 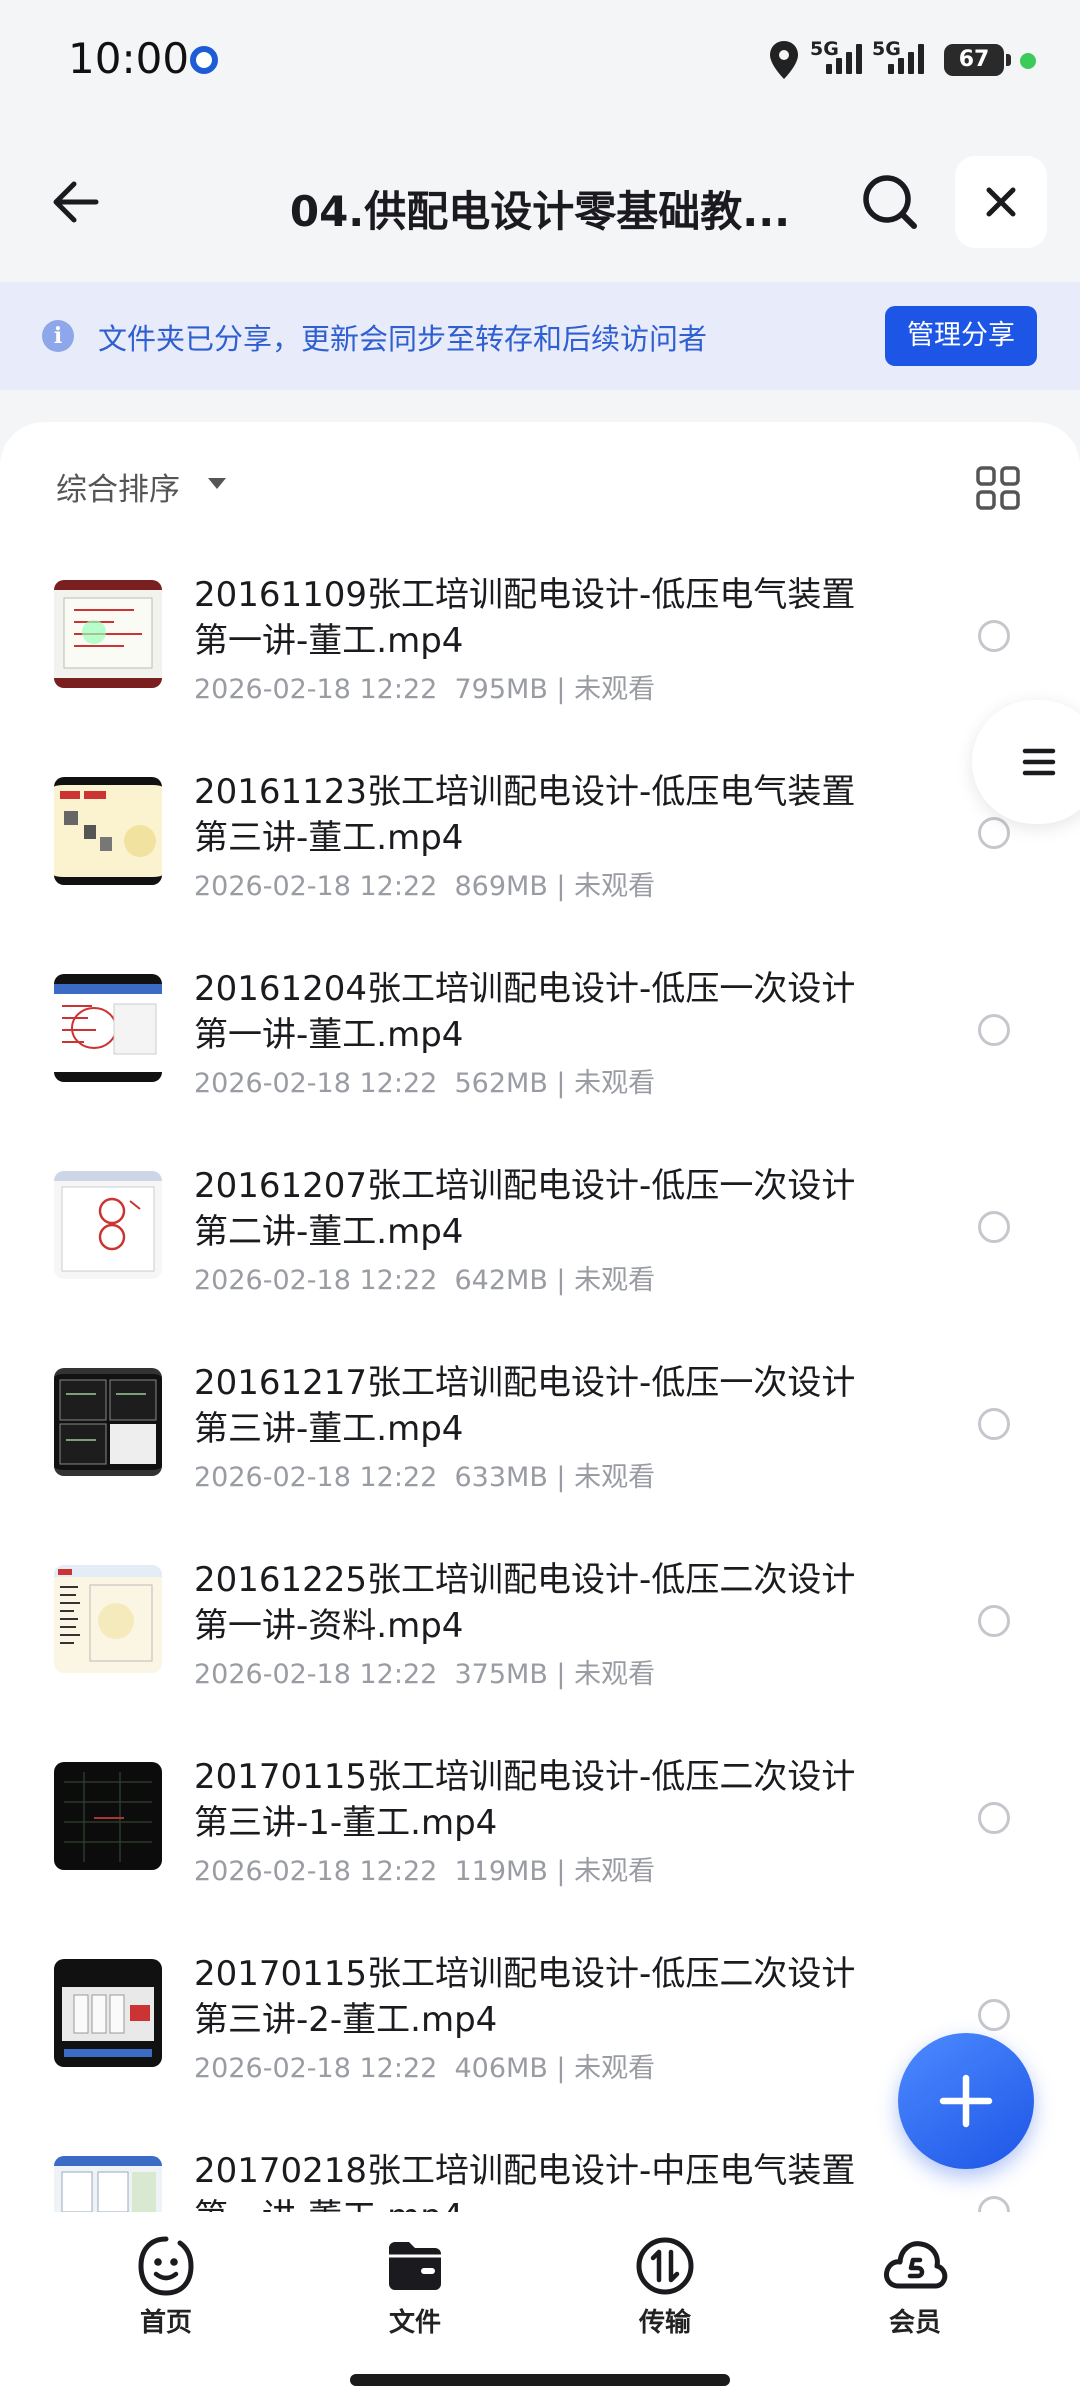 What do you see at coordinates (72, 202) in the screenshot?
I see `back-arrow-icon` at bounding box center [72, 202].